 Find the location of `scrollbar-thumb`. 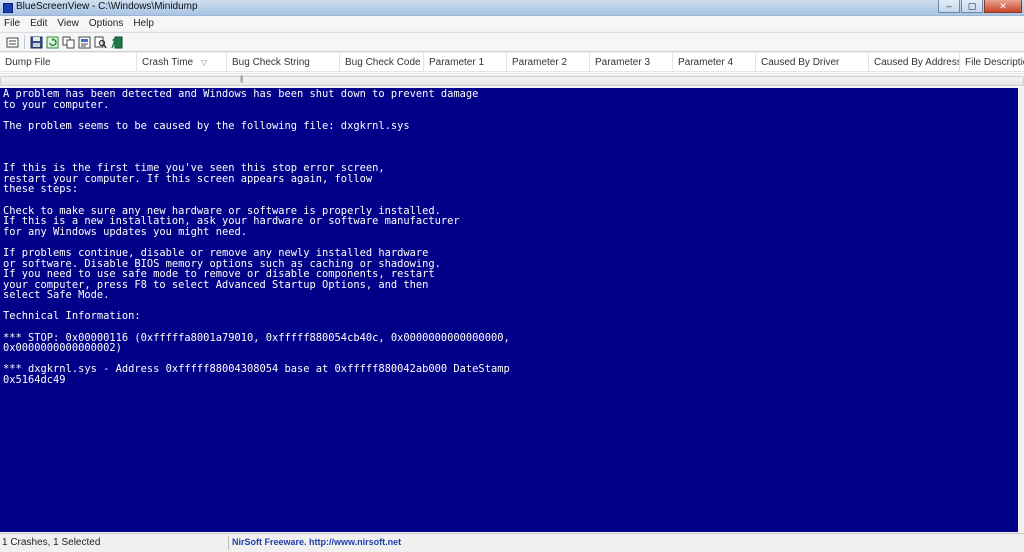

scrollbar-thumb is located at coordinates (512, 81).